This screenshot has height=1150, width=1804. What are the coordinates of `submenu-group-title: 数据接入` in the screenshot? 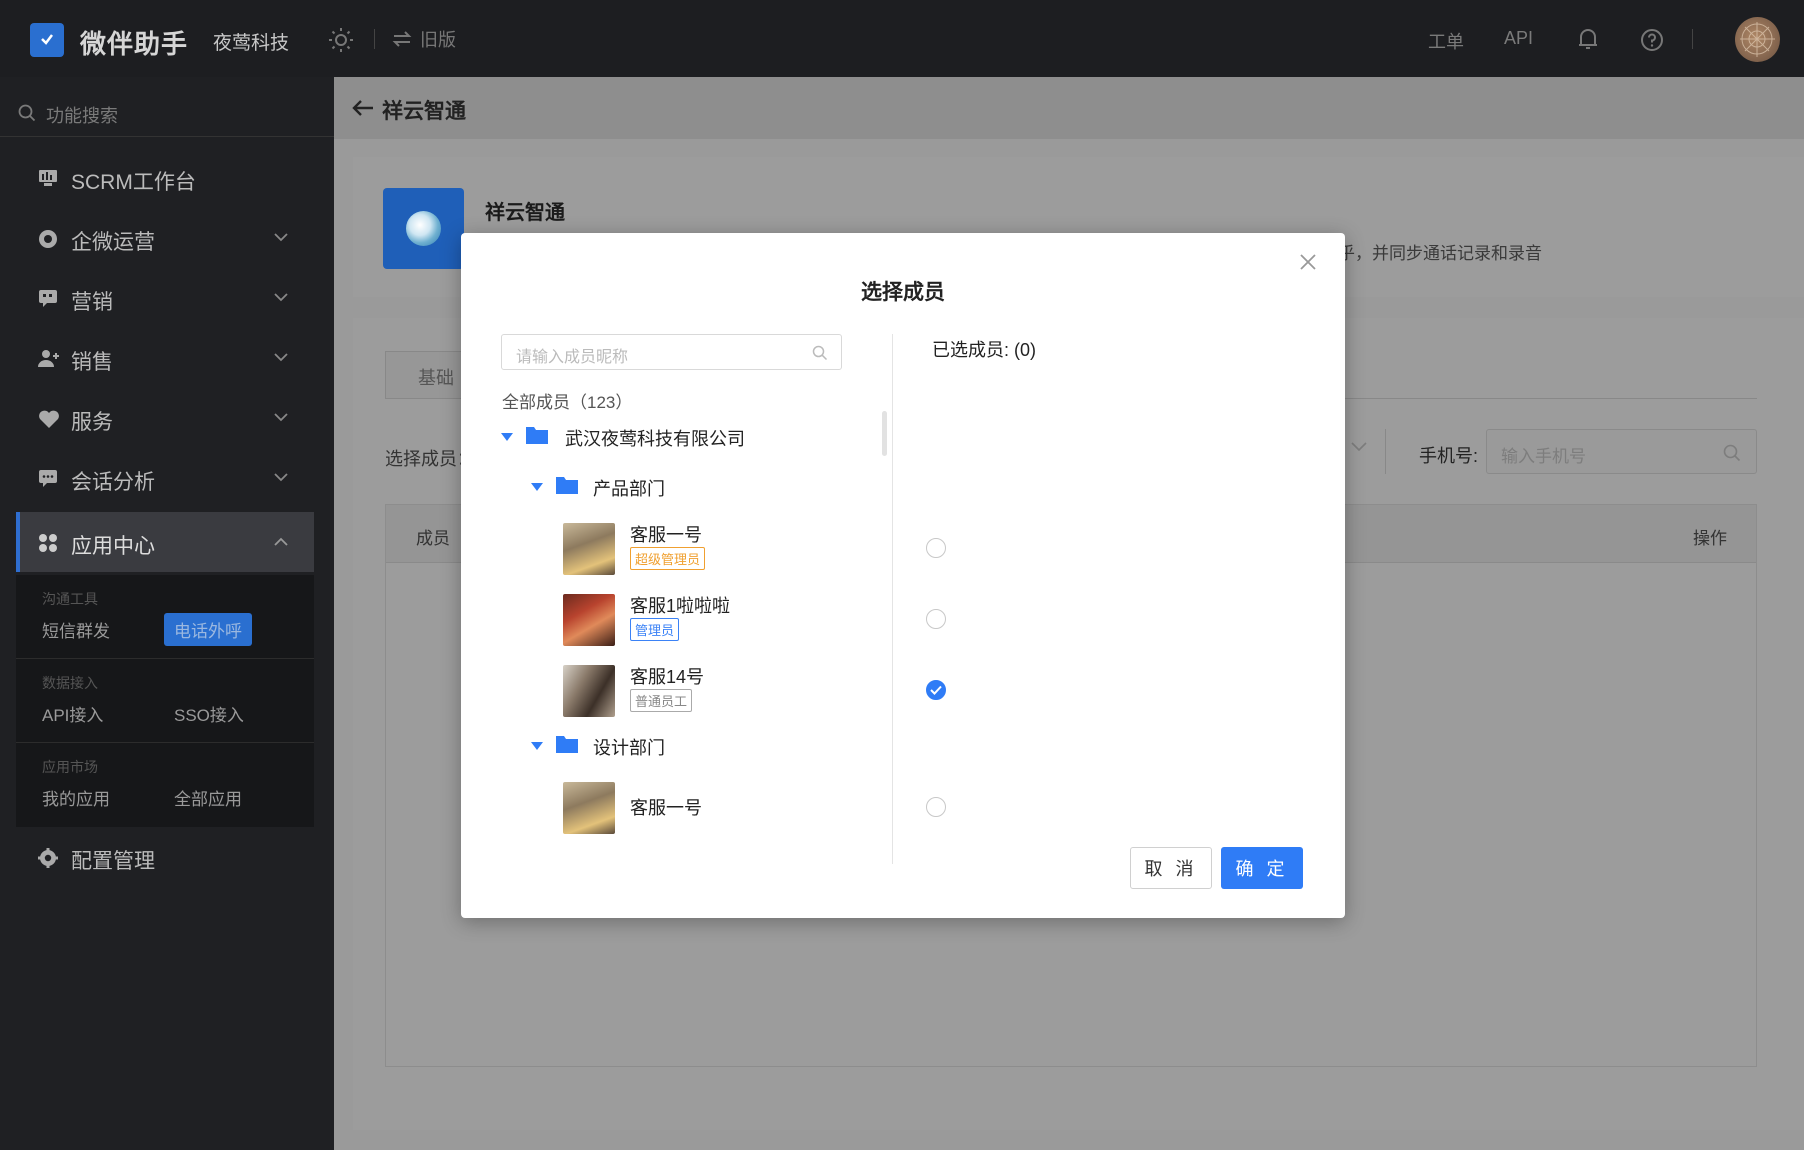 It's located at (70, 683).